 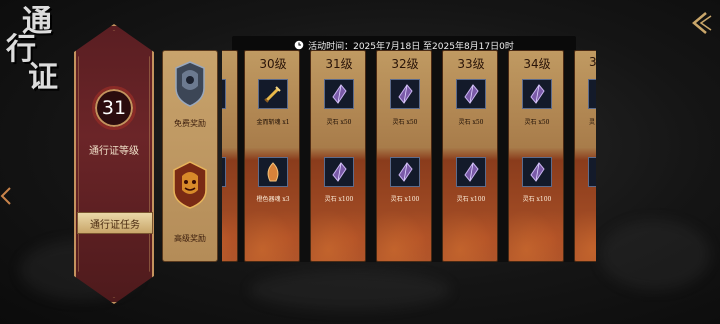 What do you see at coordinates (114, 151) in the screenshot?
I see `pass-level-label: 通行证等级` at bounding box center [114, 151].